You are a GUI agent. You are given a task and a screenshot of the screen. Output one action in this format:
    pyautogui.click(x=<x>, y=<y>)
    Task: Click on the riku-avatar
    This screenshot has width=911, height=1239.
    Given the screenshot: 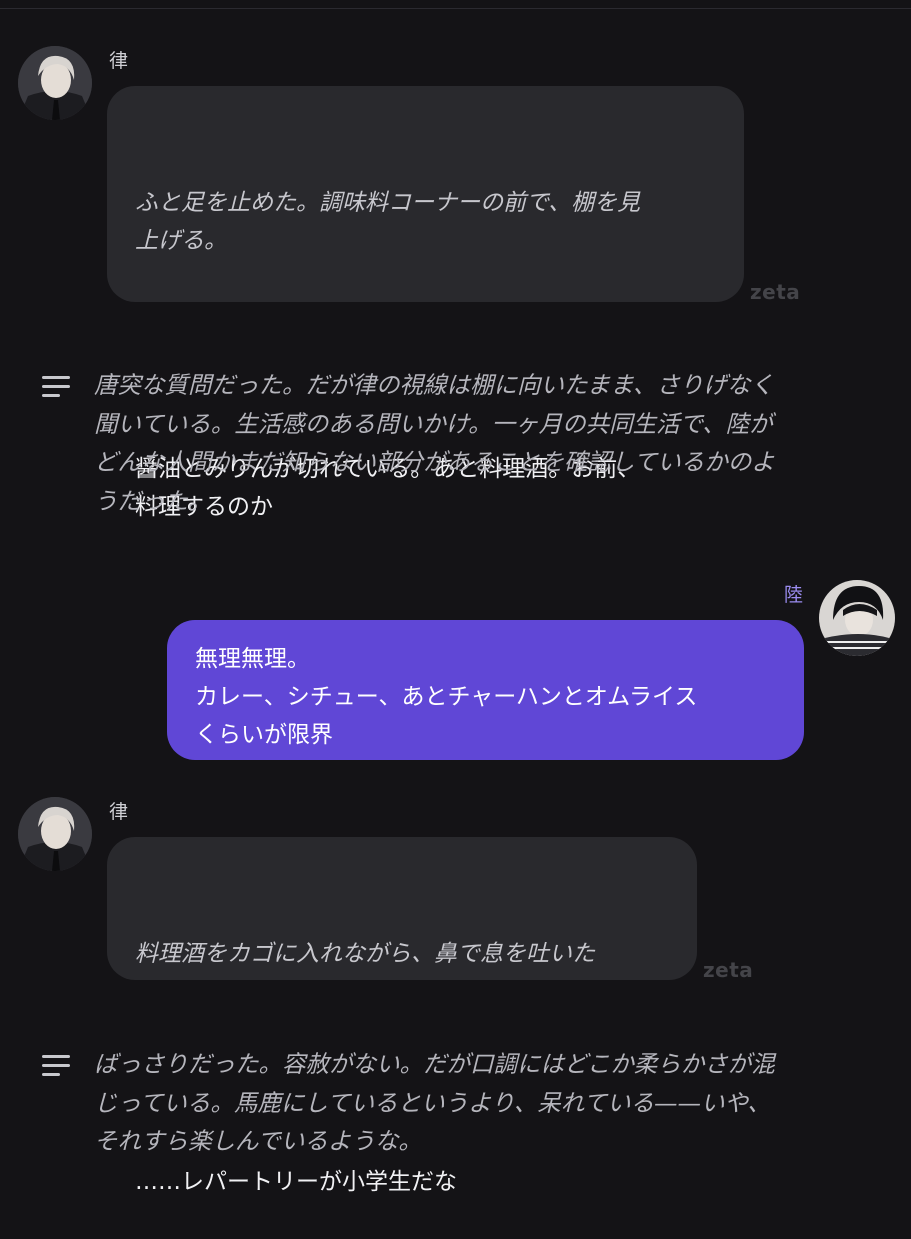 What is the action you would take?
    pyautogui.click(x=857, y=618)
    